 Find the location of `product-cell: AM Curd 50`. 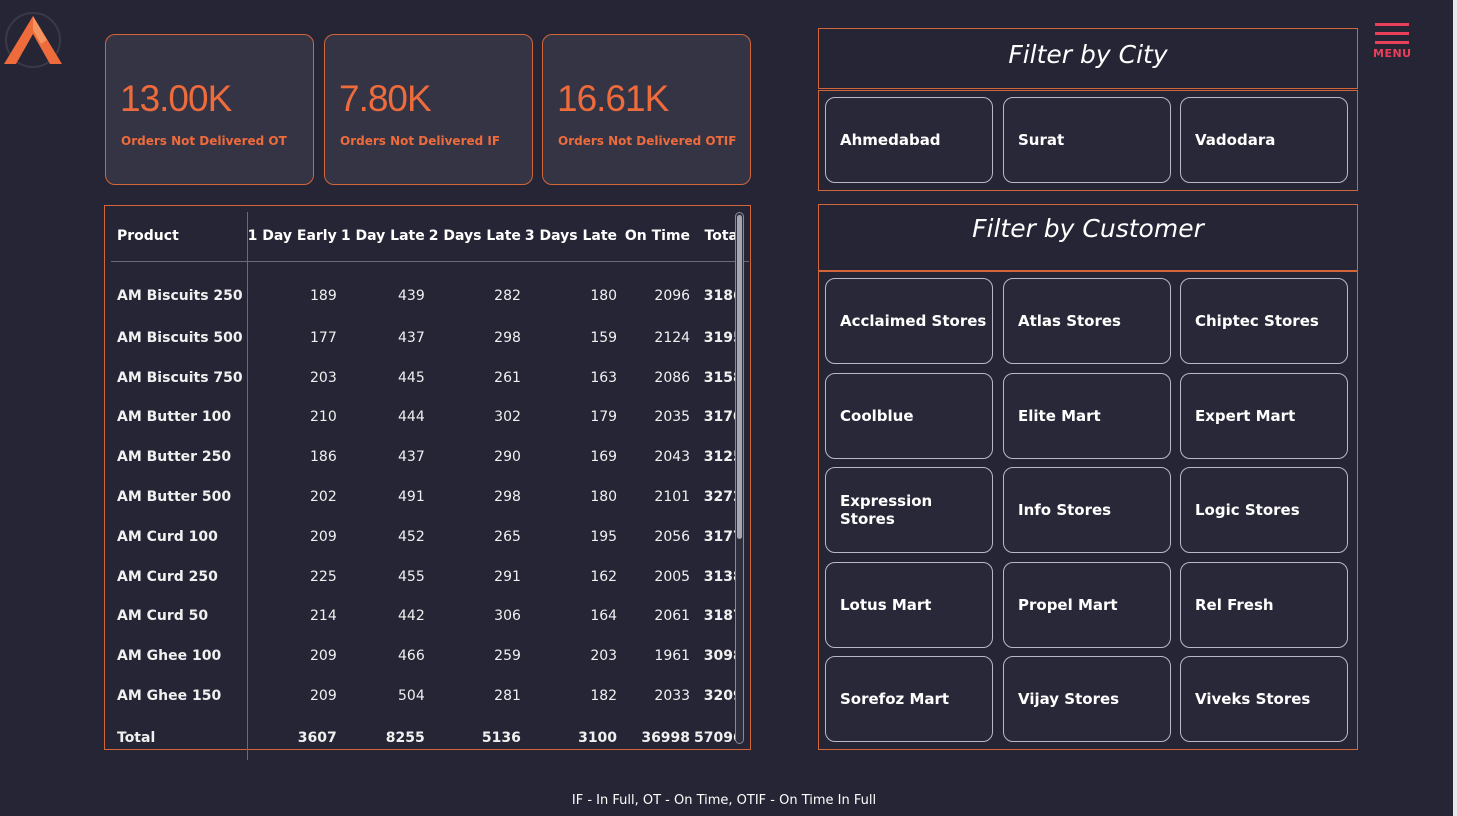

product-cell: AM Curd 50 is located at coordinates (179, 616).